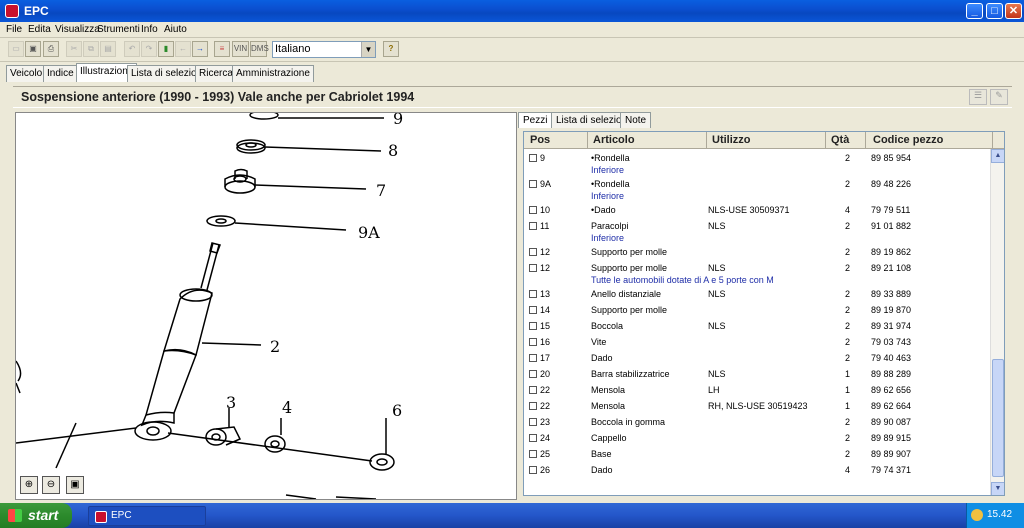 Image resolution: width=1024 pixels, height=528 pixels. I want to click on table-row: 10 •Dado NLS-USE 30509371 4 79 79 511, so click(757, 212).